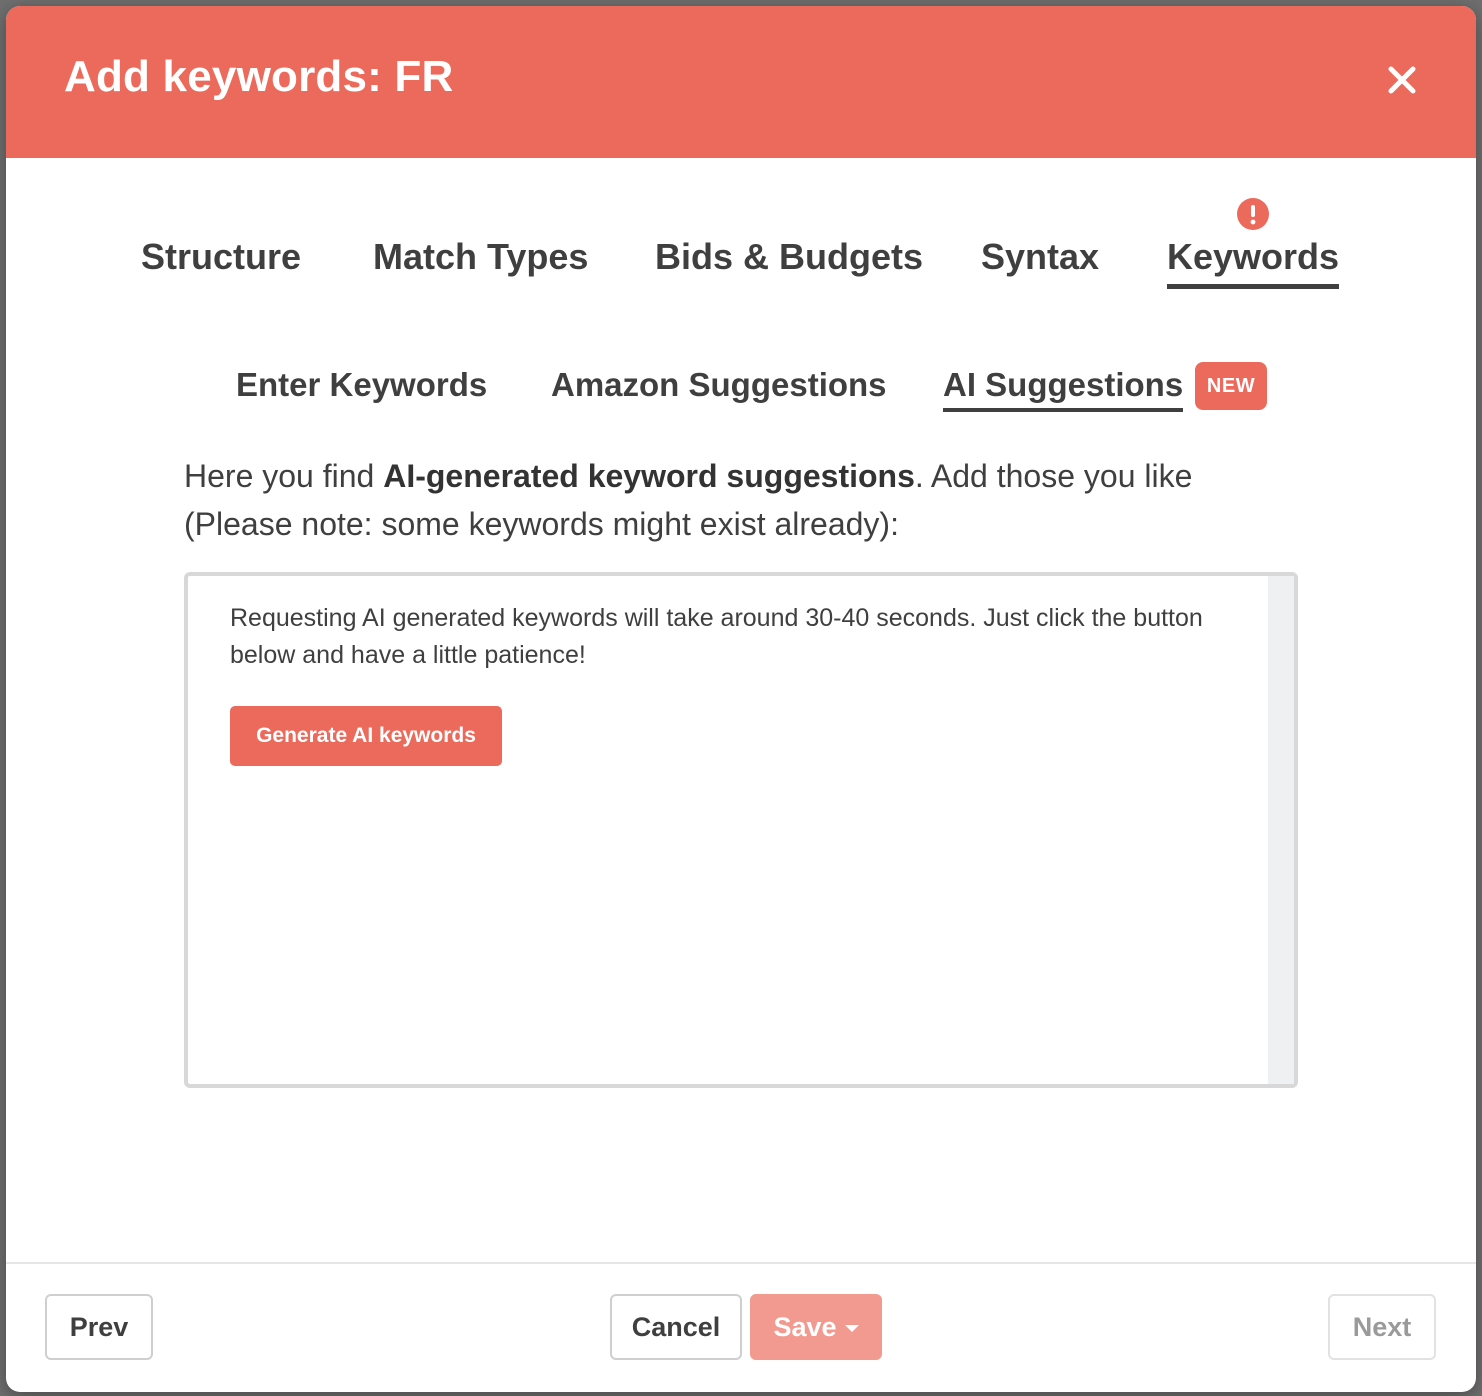  Describe the element at coordinates (284, 476) in the screenshot. I see `intro-prefix: Here you find` at that location.